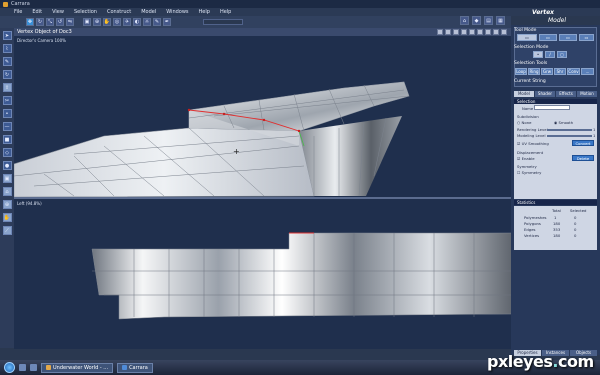 The width and height of the screenshot is (600, 375). I want to click on delete-button: Delete, so click(583, 158).